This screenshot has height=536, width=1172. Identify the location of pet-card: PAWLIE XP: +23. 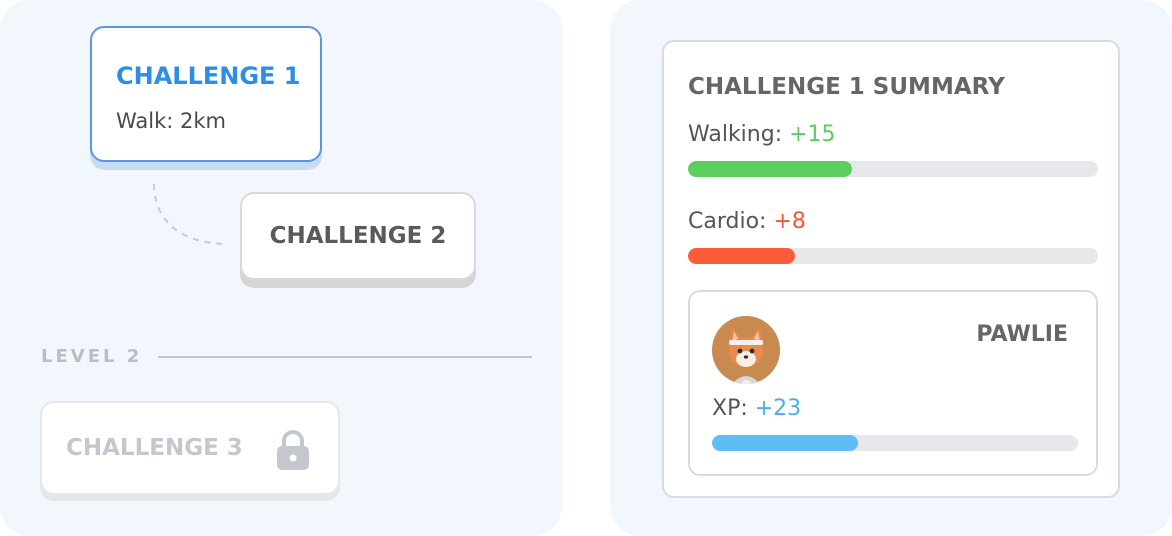
(893, 383).